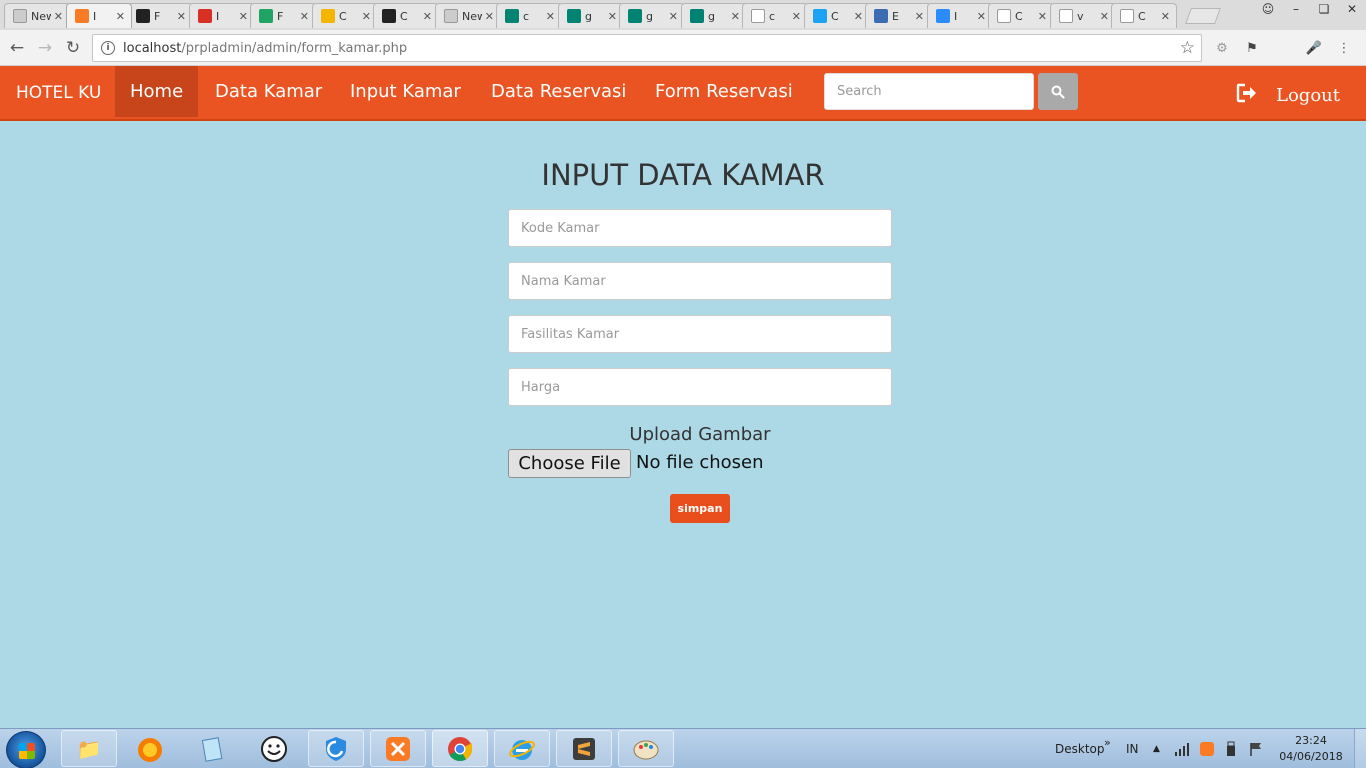 The height and width of the screenshot is (768, 1366). What do you see at coordinates (1288, 92) in the screenshot?
I see `logout-button: Logout` at bounding box center [1288, 92].